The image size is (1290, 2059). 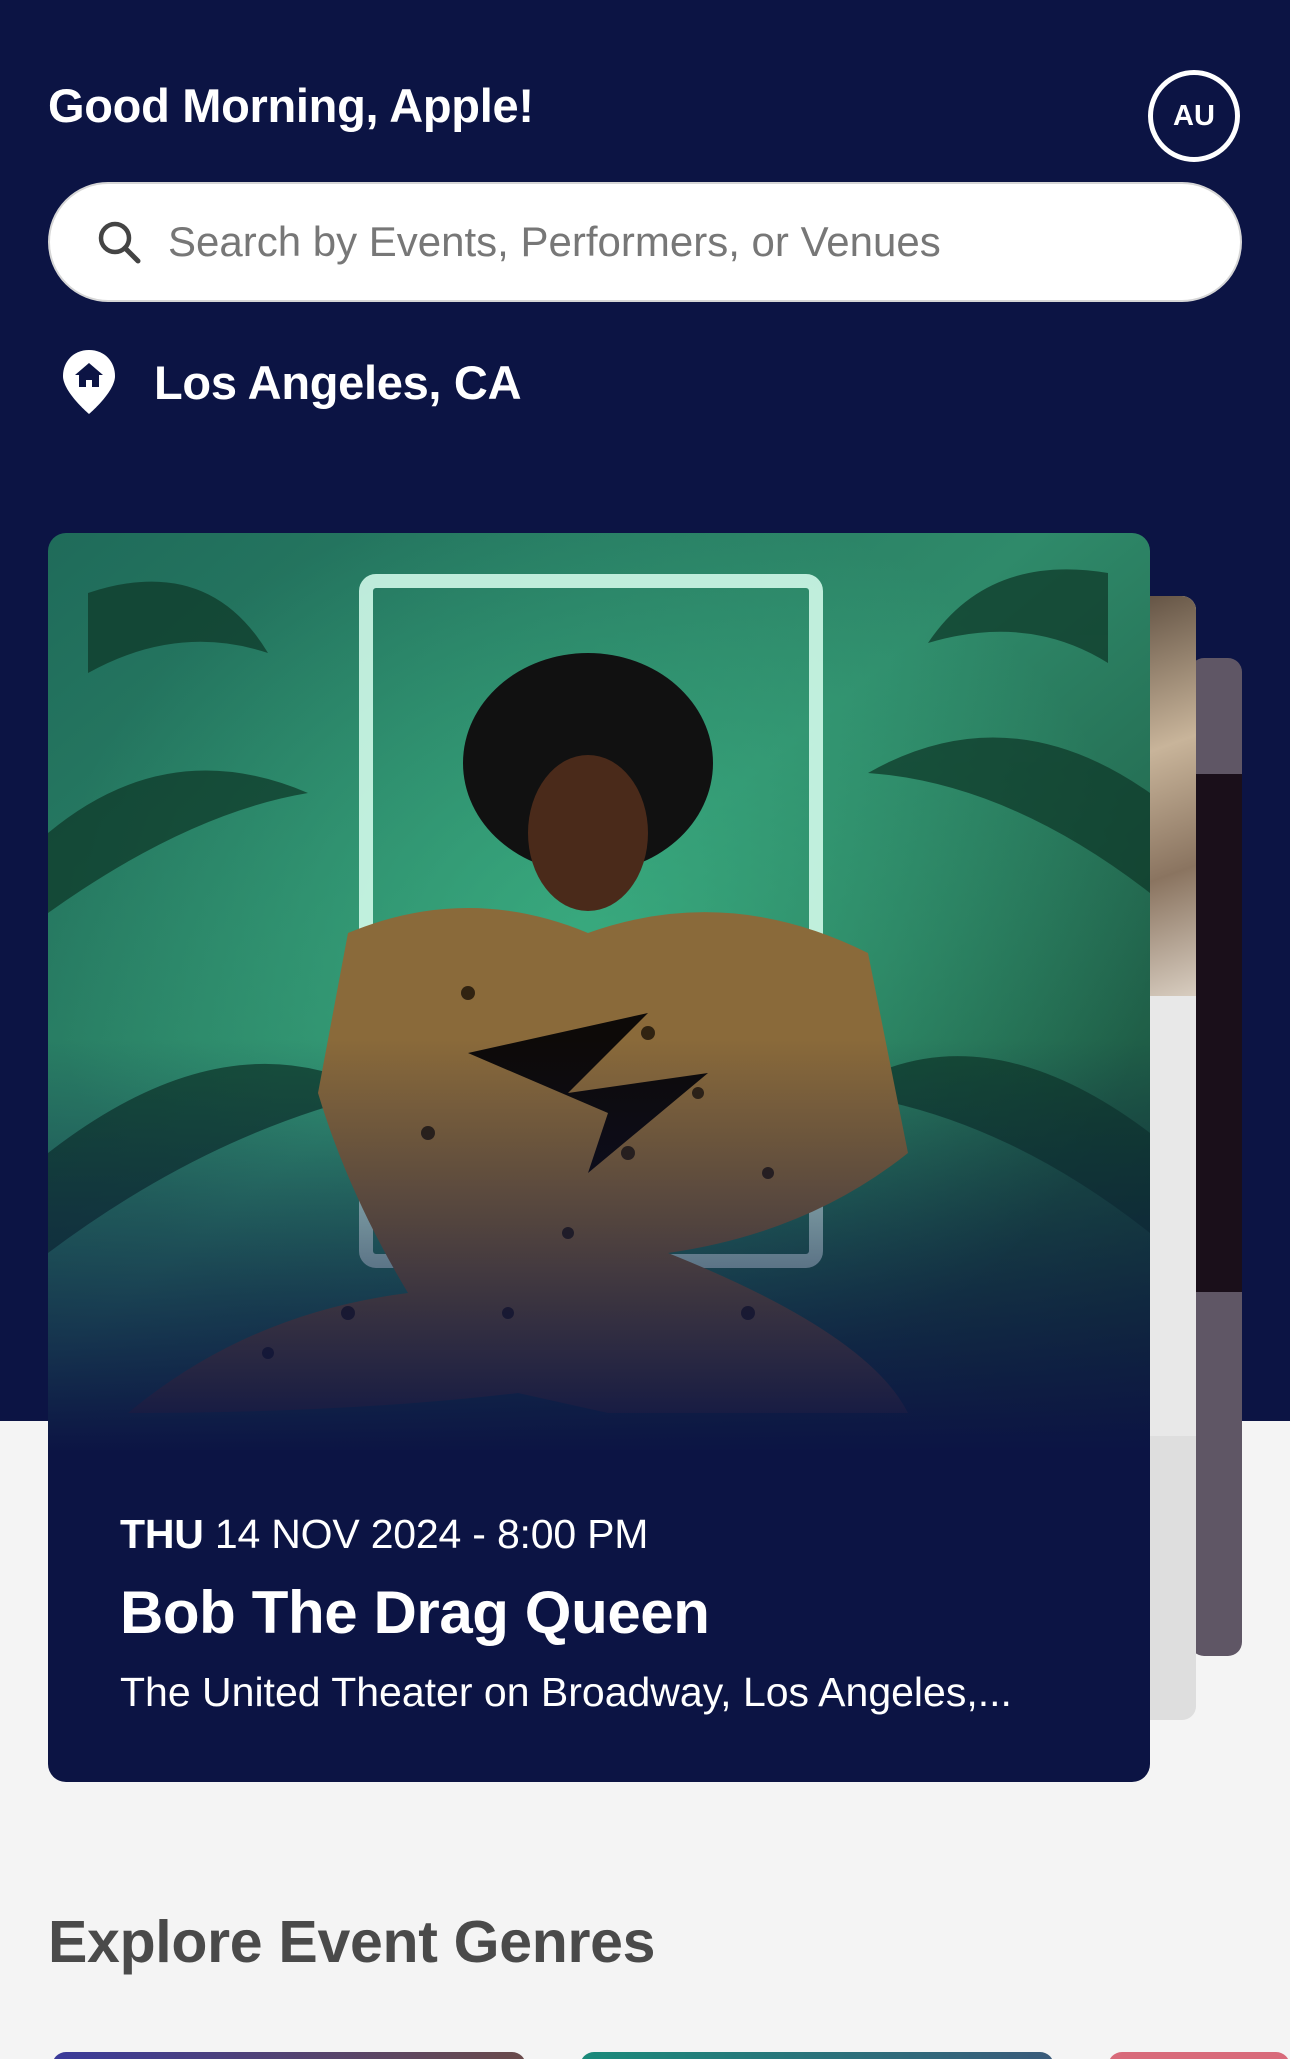 What do you see at coordinates (688, 242) in the screenshot?
I see `search-input` at bounding box center [688, 242].